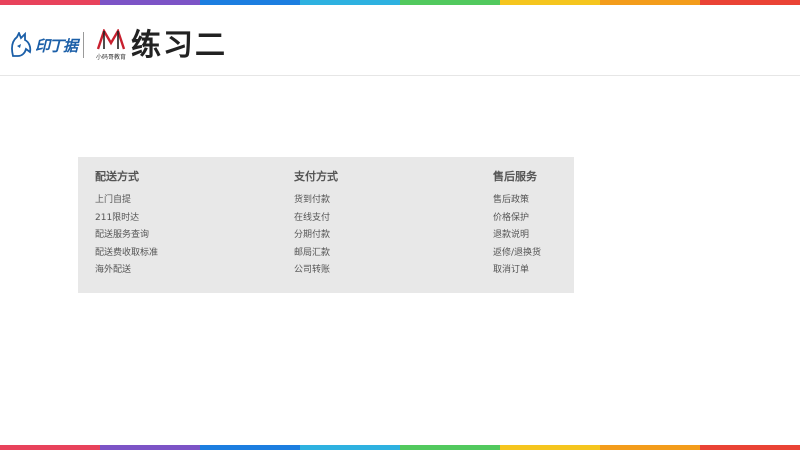 This screenshot has height=450, width=800. I want to click on bottom-color-stripe, so click(400, 447).